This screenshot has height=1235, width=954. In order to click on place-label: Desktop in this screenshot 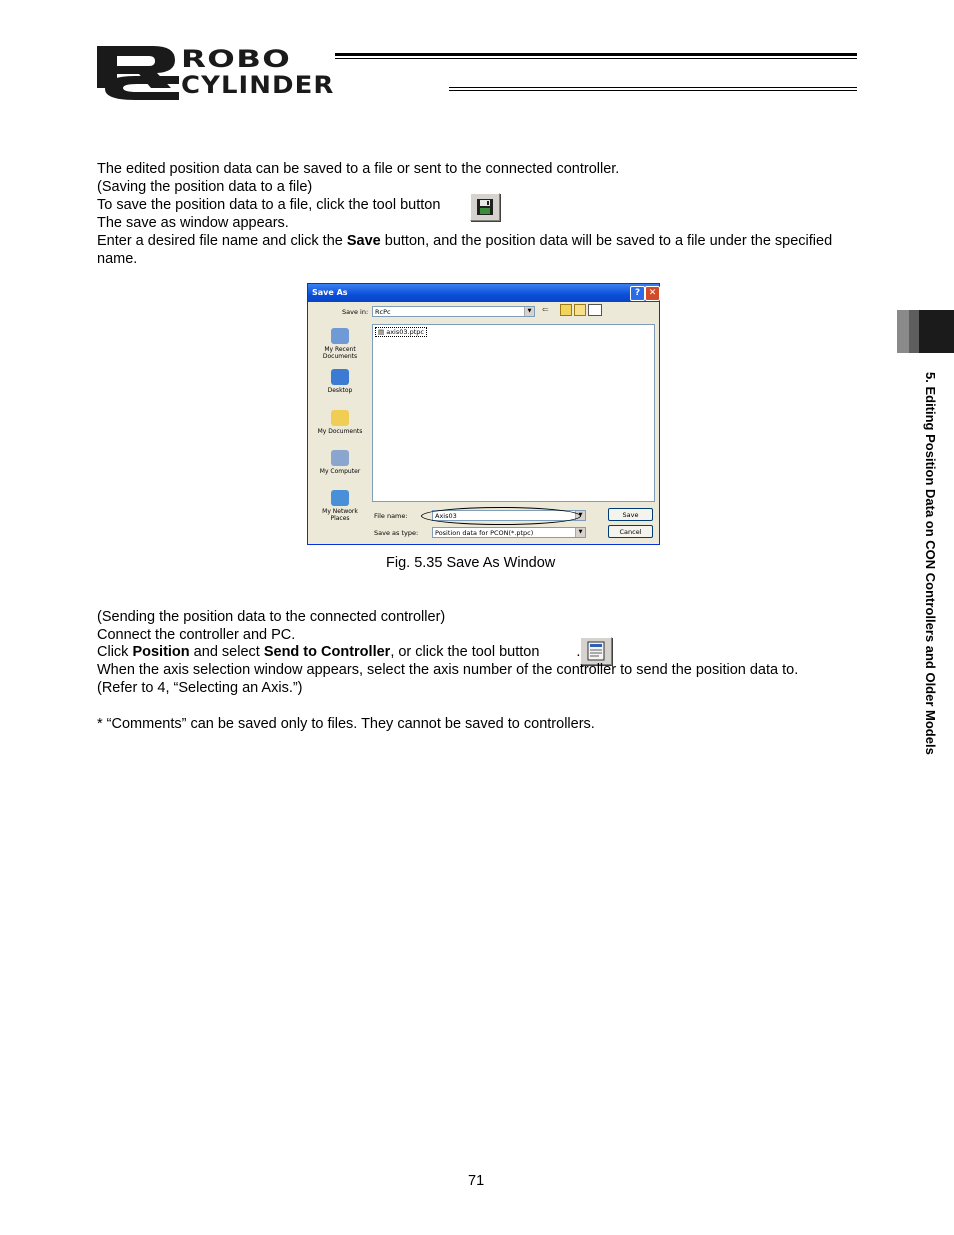, I will do `click(340, 390)`.